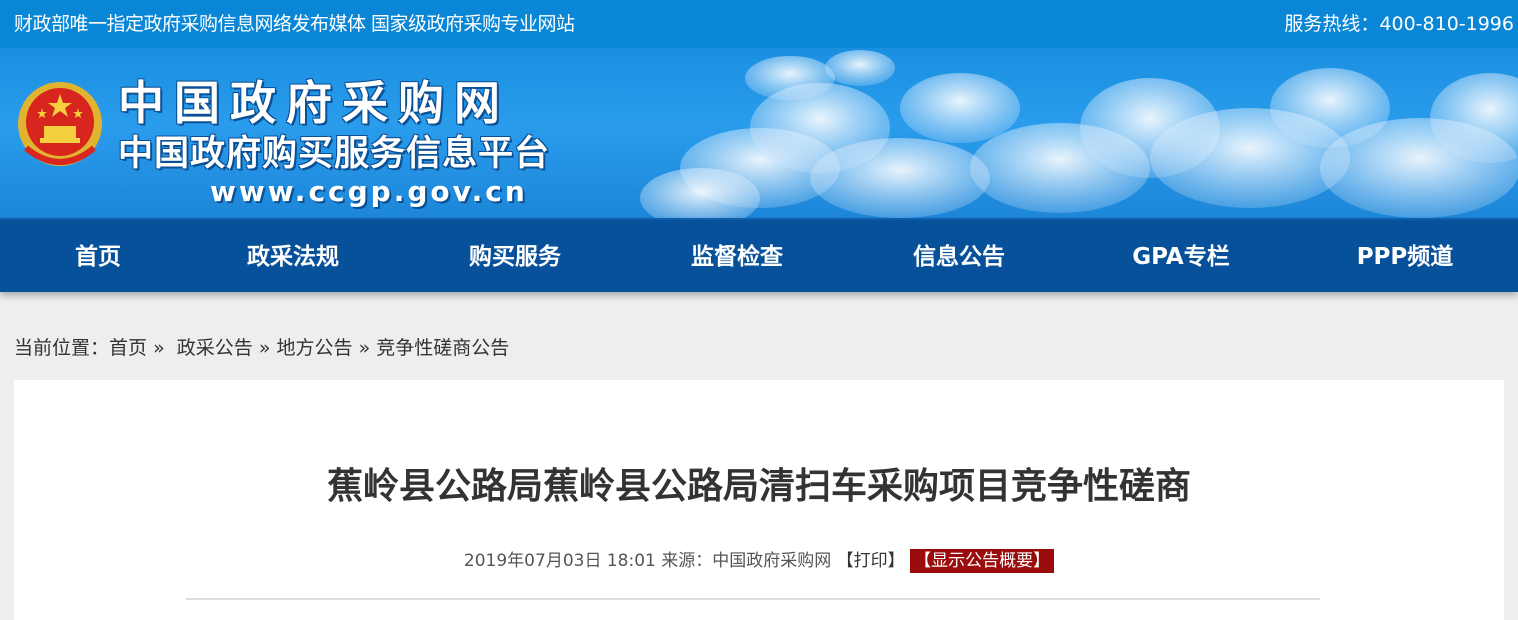 The image size is (1518, 620). What do you see at coordinates (60, 124) in the screenshot?
I see `national-emblem-icon` at bounding box center [60, 124].